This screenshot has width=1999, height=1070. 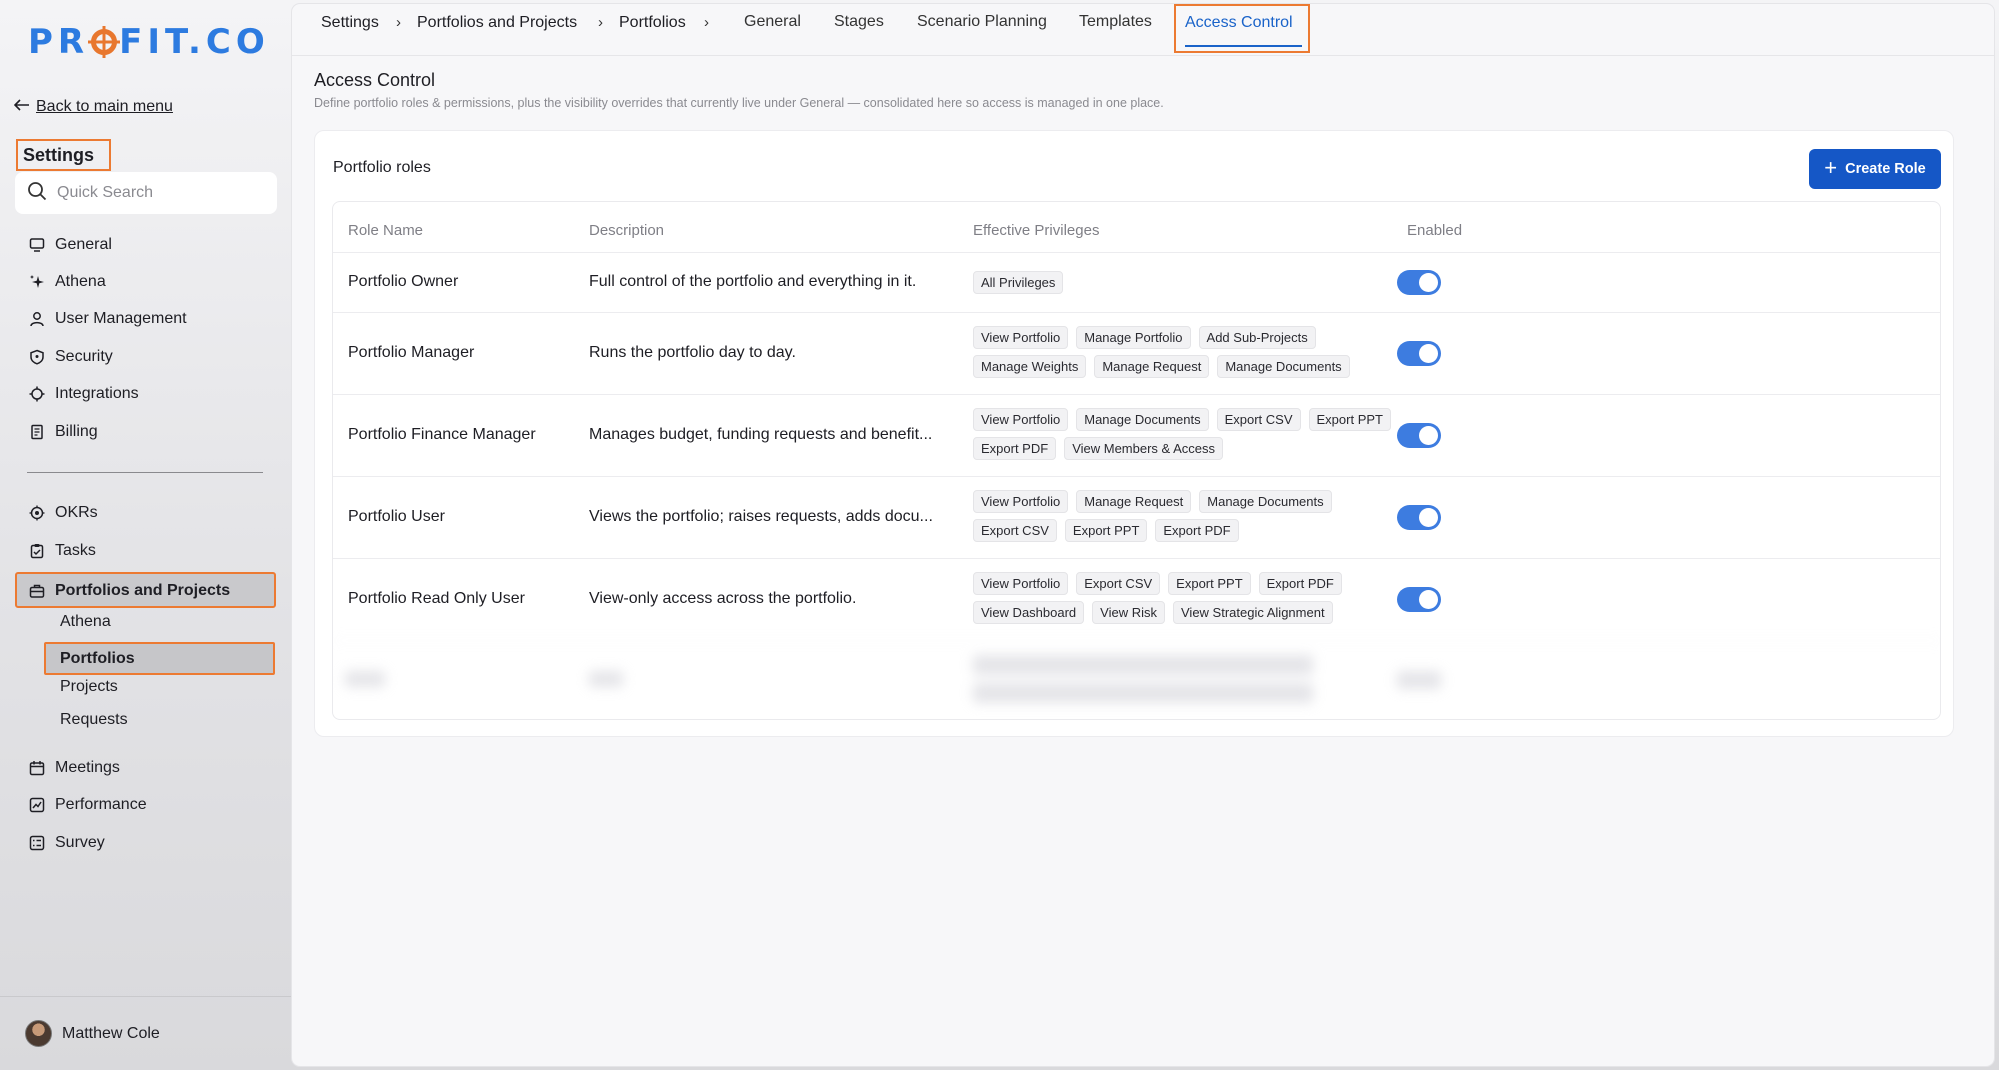 What do you see at coordinates (36, 768) in the screenshot?
I see `calendar-icon` at bounding box center [36, 768].